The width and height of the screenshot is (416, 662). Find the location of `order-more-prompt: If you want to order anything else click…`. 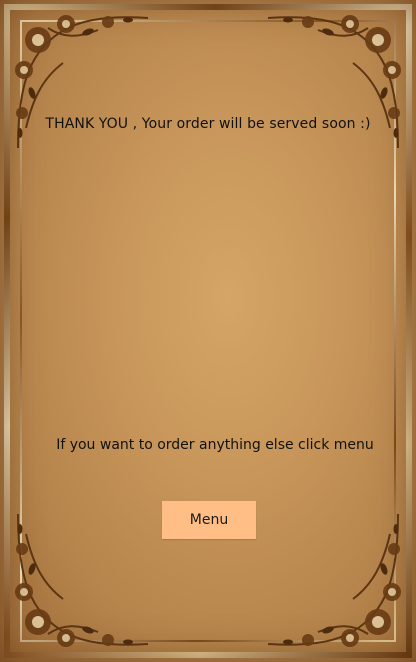

order-more-prompt: If you want to order anything else click… is located at coordinates (215, 445).